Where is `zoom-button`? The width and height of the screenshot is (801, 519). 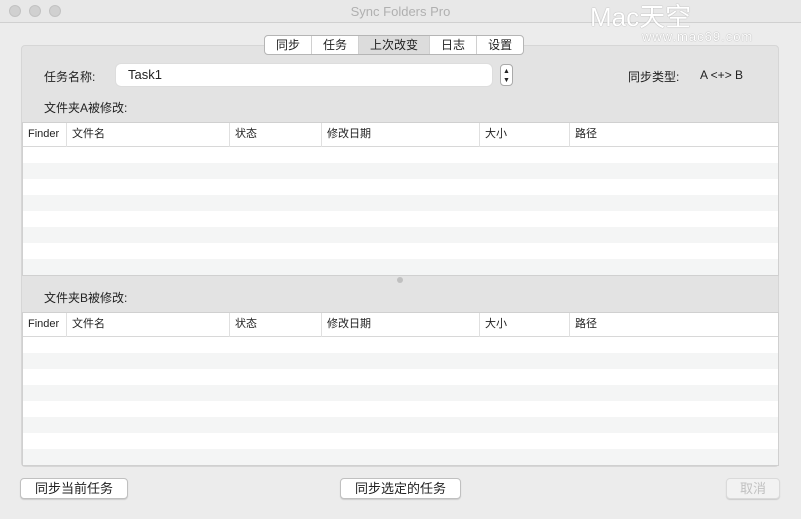
zoom-button is located at coordinates (55, 11).